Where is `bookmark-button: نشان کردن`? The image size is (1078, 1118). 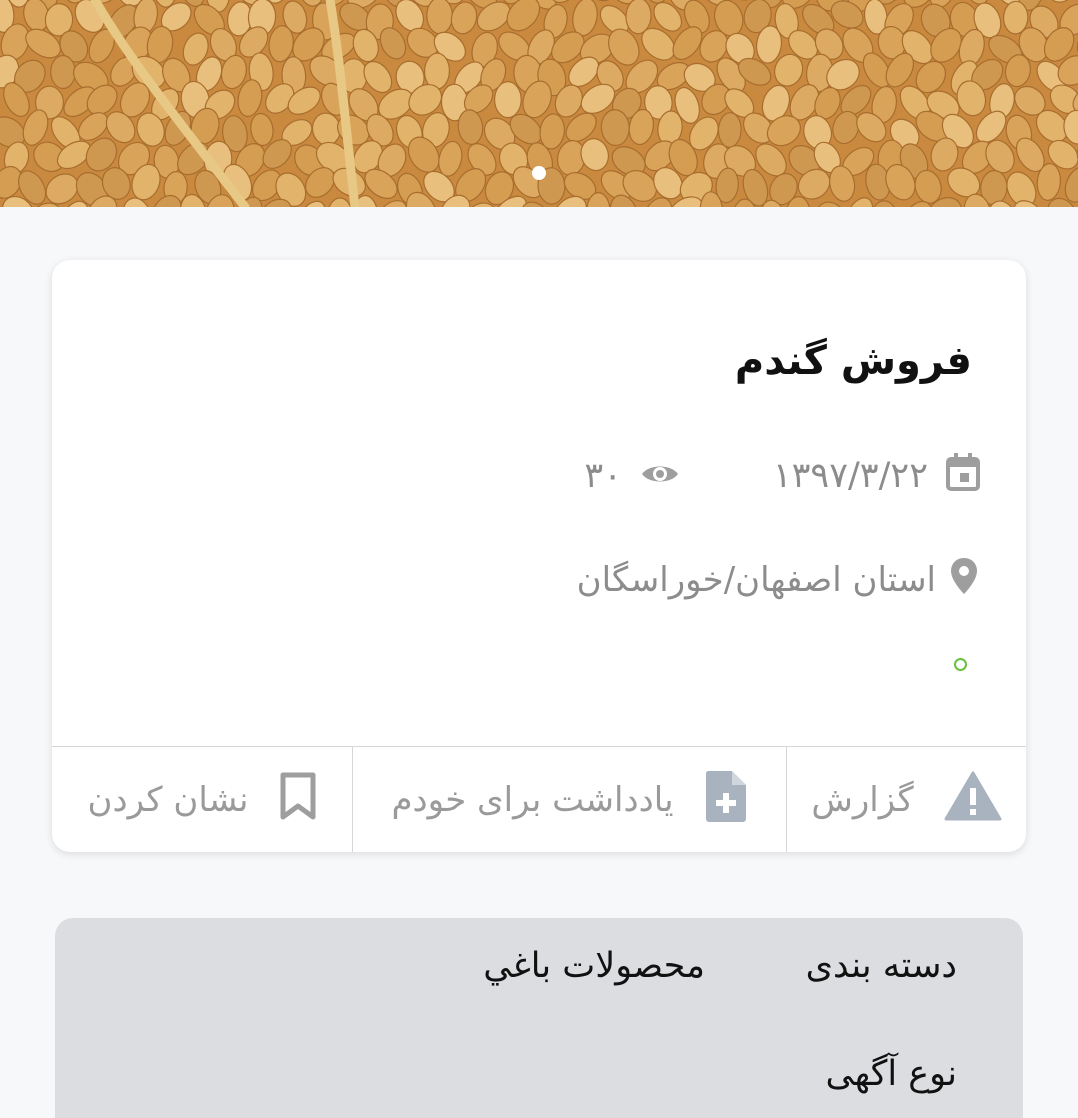
bookmark-button: نشان کردن is located at coordinates (202, 799).